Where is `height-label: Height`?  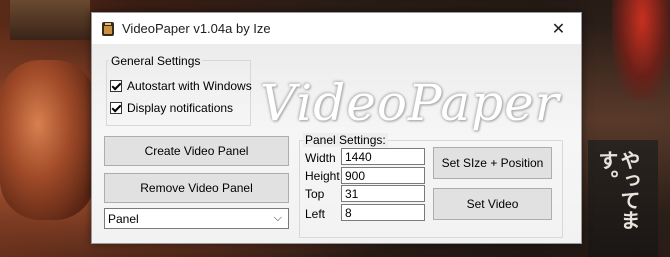 height-label: Height is located at coordinates (322, 176).